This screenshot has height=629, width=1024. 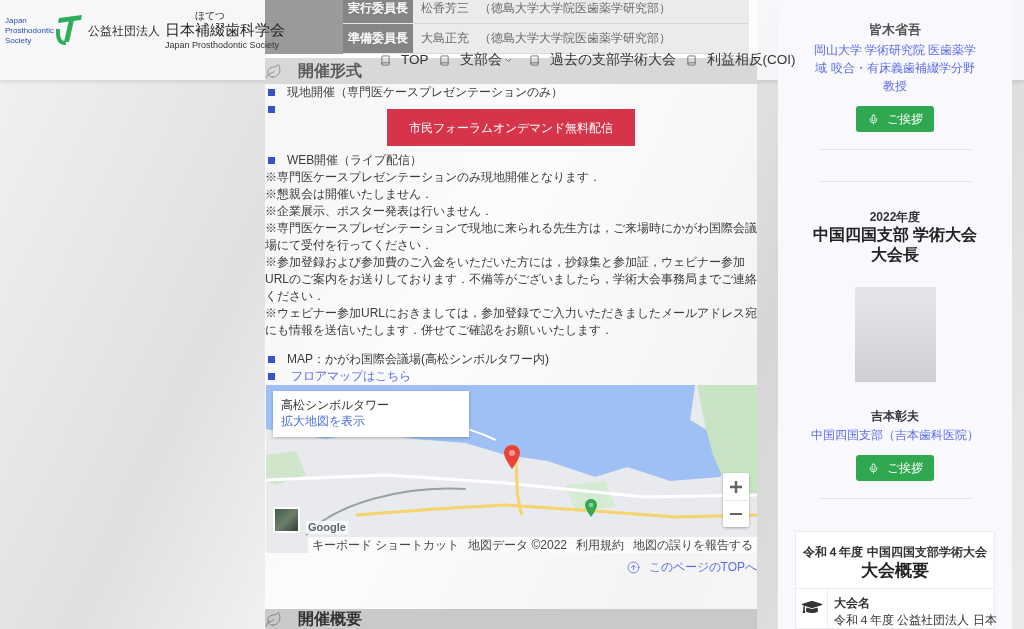 I want to click on map-footer-link: キーボード ショートカット, so click(x=385, y=545).